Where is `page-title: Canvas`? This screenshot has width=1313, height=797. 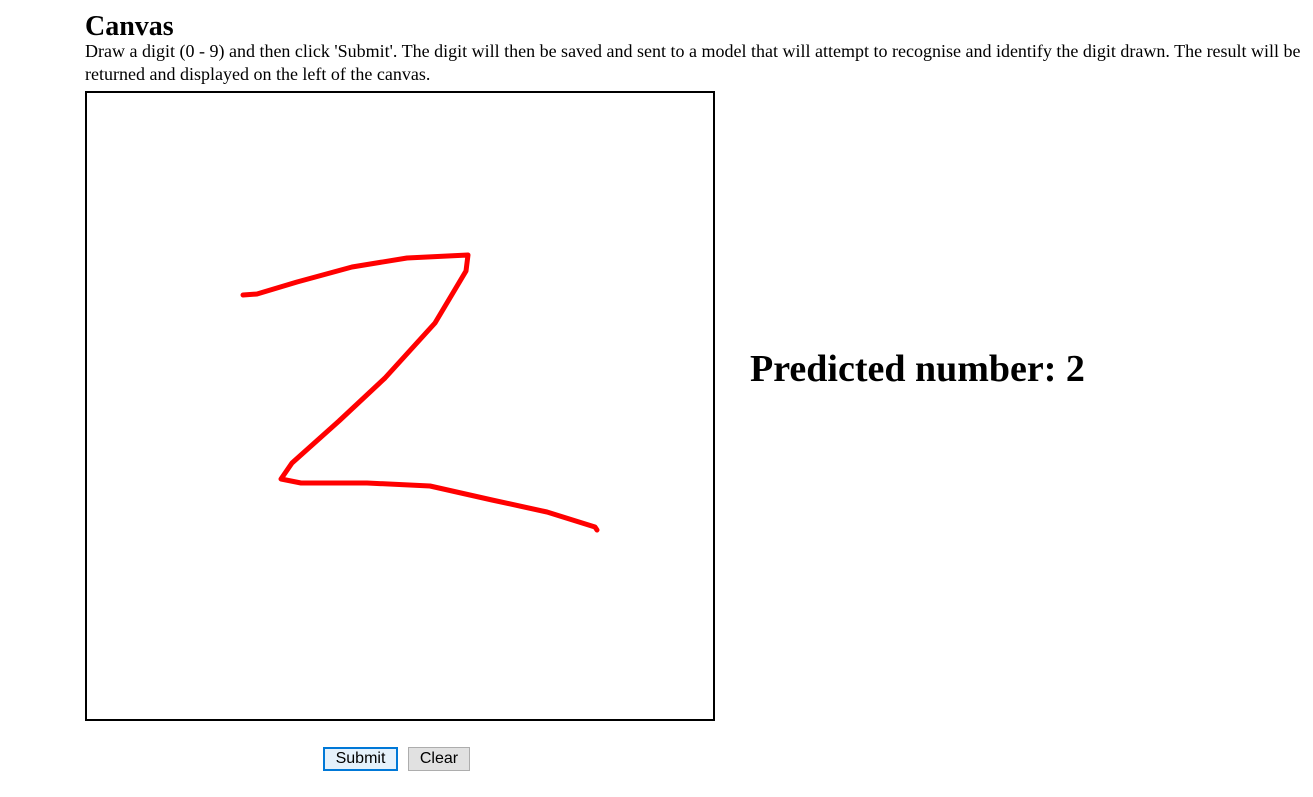
page-title: Canvas is located at coordinates (129, 26).